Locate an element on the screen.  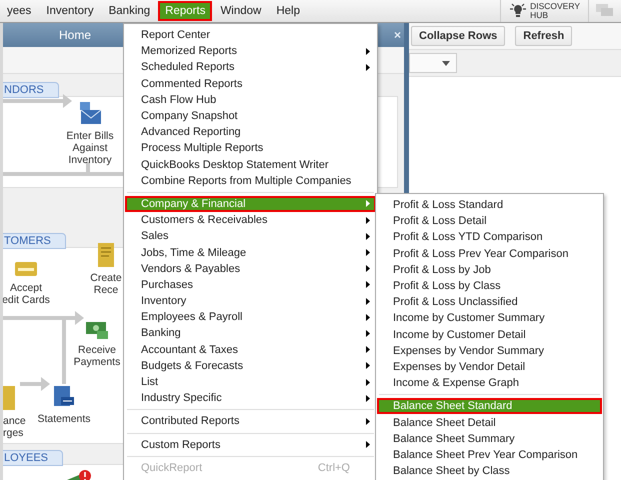
menu-item: Income & Expense Graph is located at coordinates (489, 383).